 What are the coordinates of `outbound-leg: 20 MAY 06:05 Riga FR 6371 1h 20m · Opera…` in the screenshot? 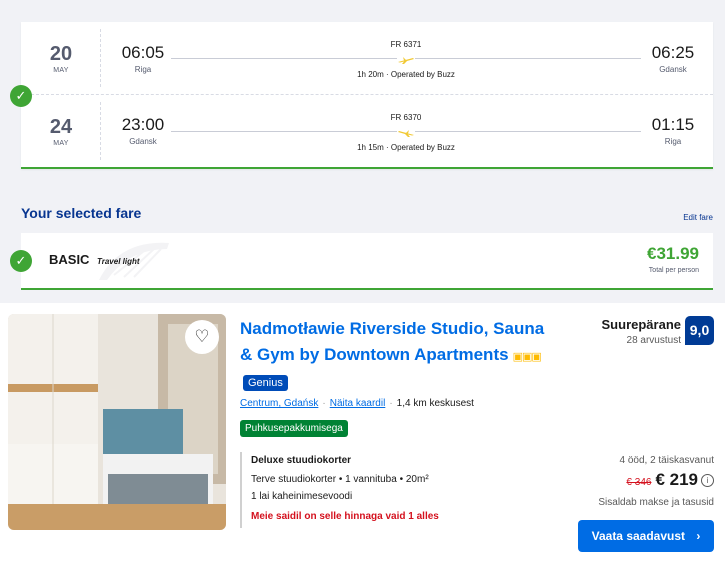 It's located at (367, 58).